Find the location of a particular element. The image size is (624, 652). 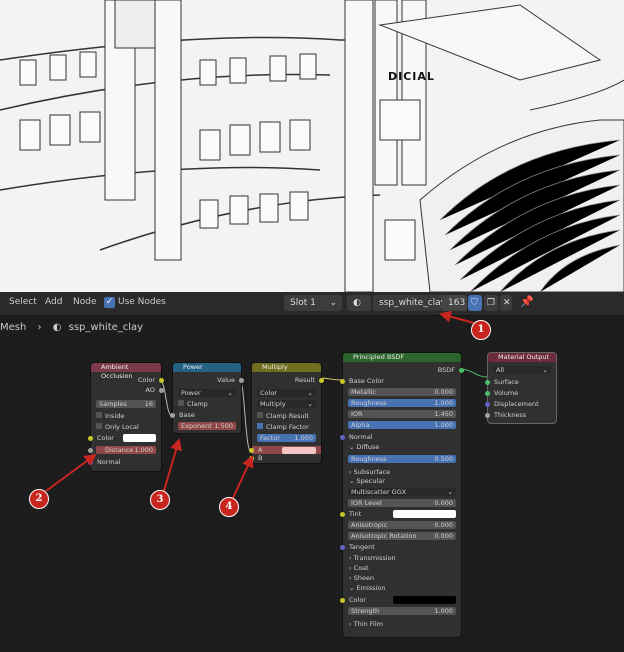

annotation-badge-1: 1 is located at coordinates (481, 330).